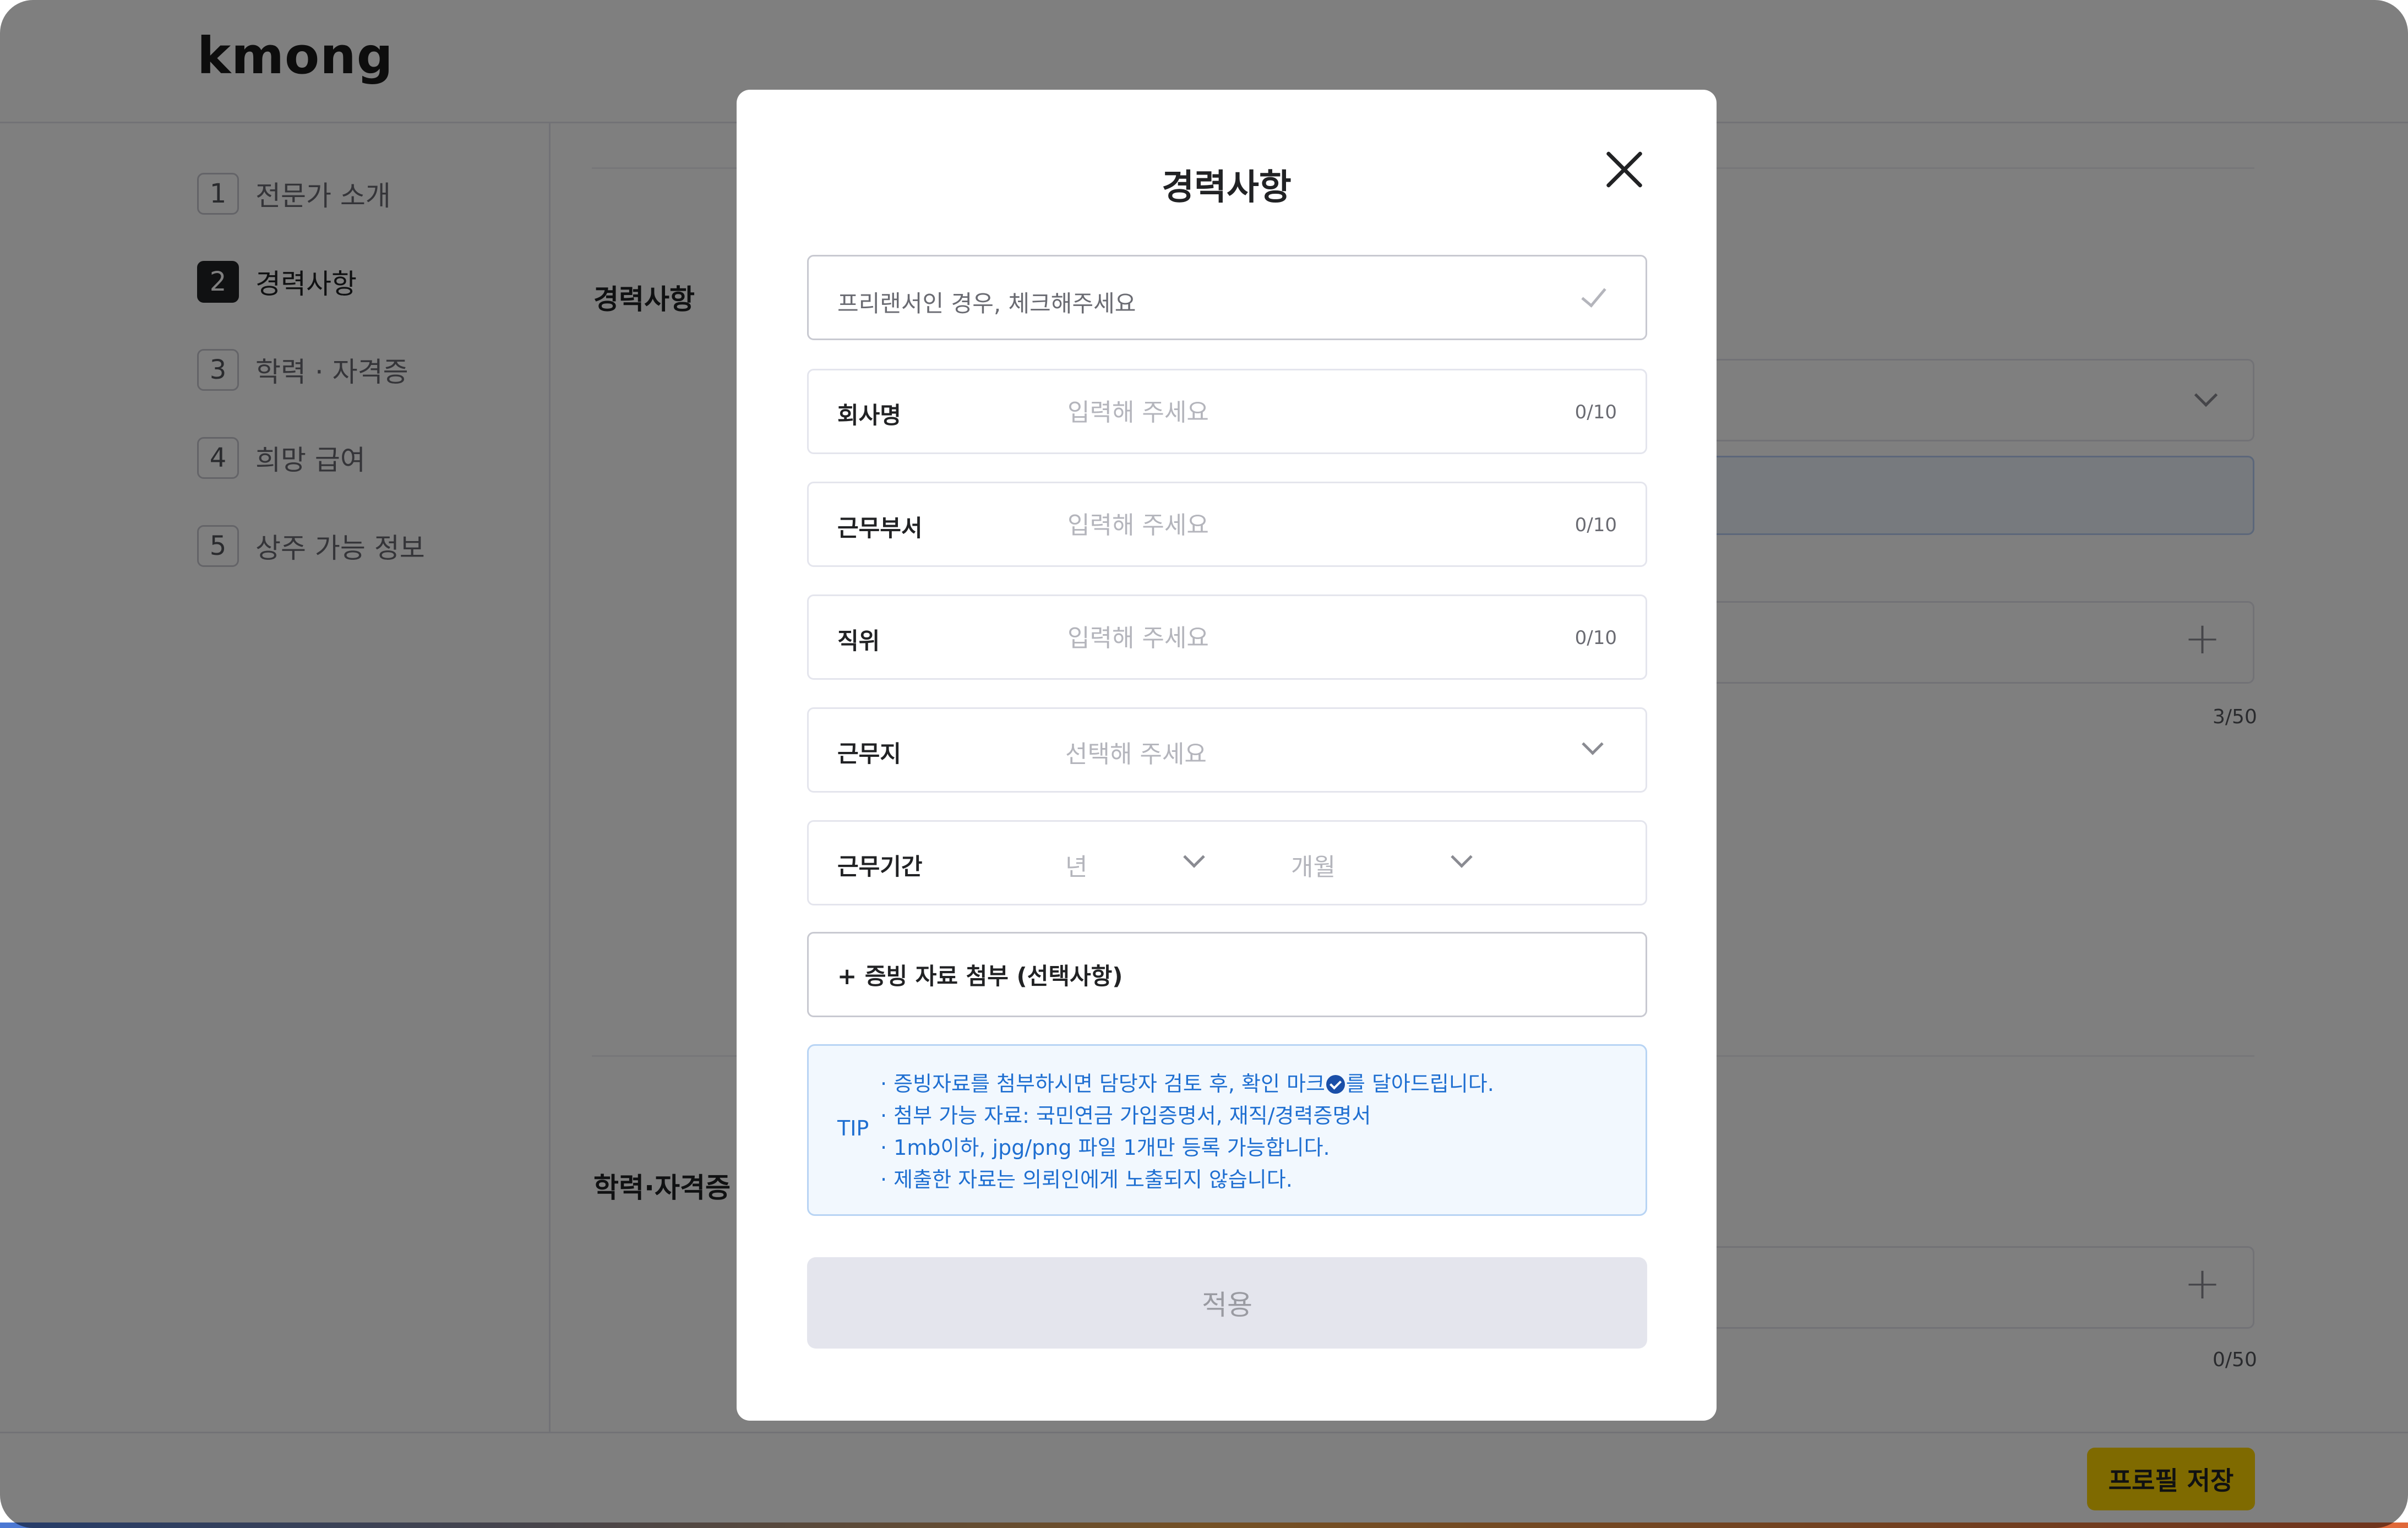  Describe the element at coordinates (1227, 1303) in the screenshot. I see `apply-button: 적용` at that location.